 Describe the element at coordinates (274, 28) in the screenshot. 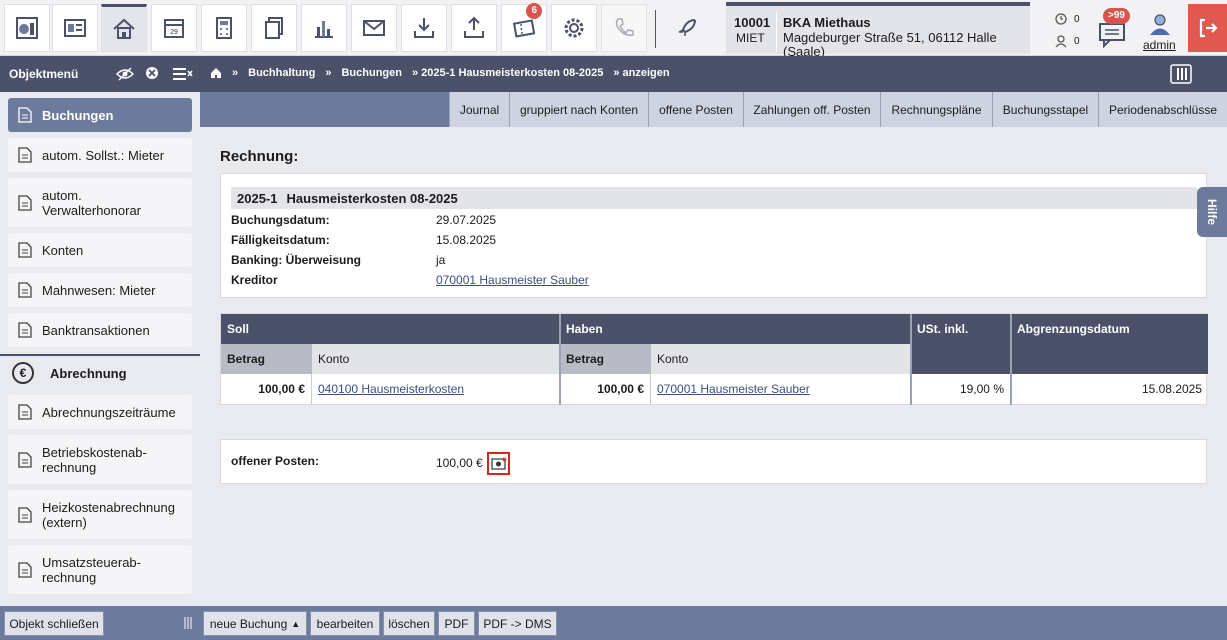

I see `copy-icon` at that location.